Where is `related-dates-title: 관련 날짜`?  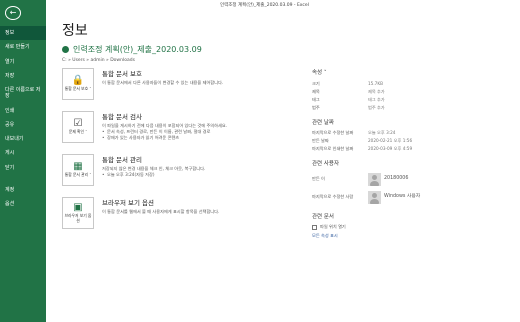
related-dates-title: 관련 날짜 is located at coordinates (323, 123).